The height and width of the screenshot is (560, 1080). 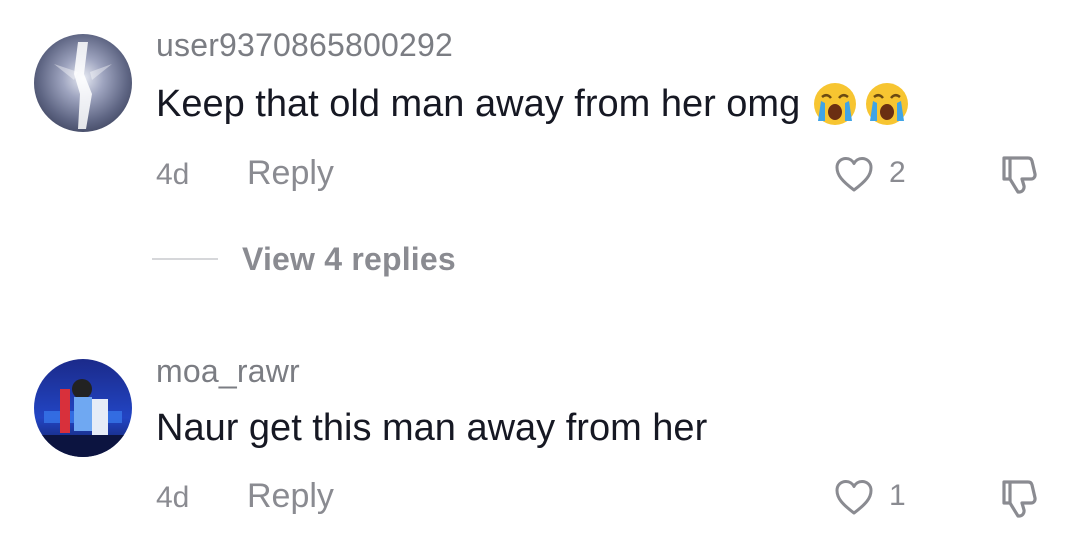 I want to click on comment-text: Naur get this man away from her, so click(x=432, y=427).